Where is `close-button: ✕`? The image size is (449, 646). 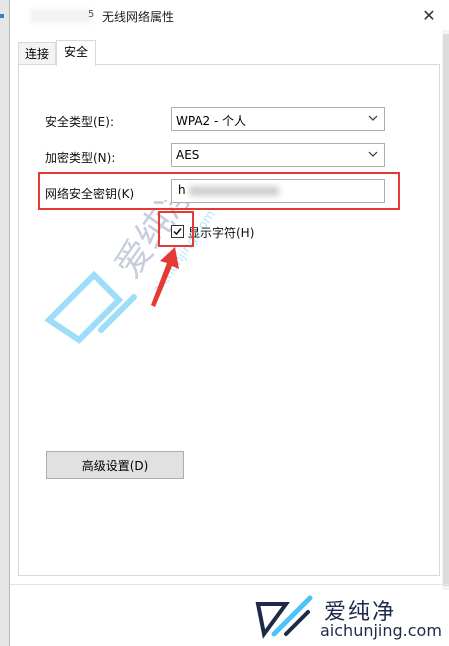
close-button: ✕ is located at coordinates (429, 15).